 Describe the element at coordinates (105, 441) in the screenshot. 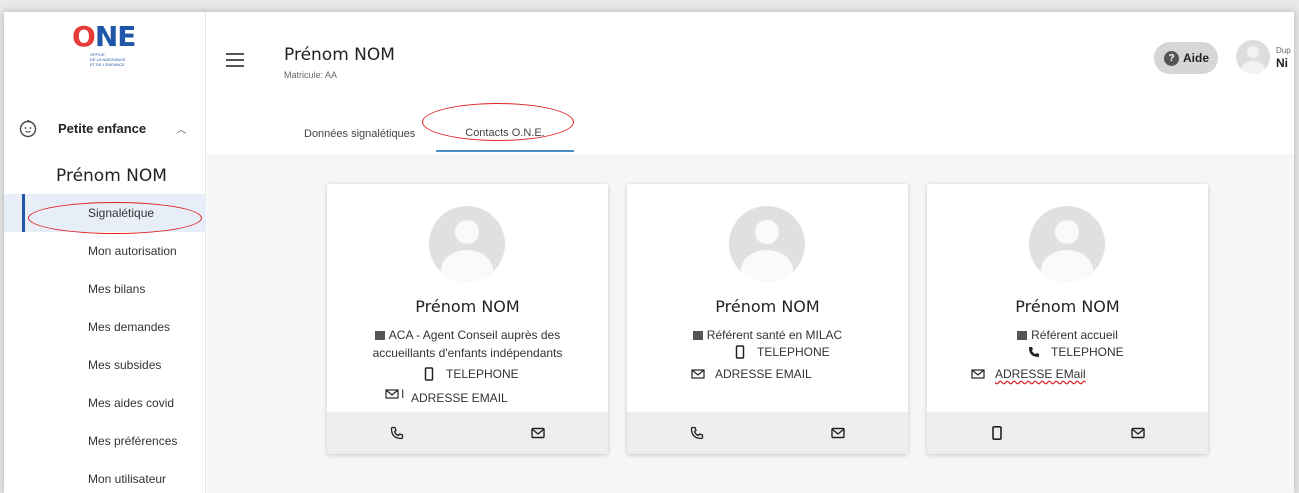

I see `sidebar-item-preferences: Mes préférences` at that location.